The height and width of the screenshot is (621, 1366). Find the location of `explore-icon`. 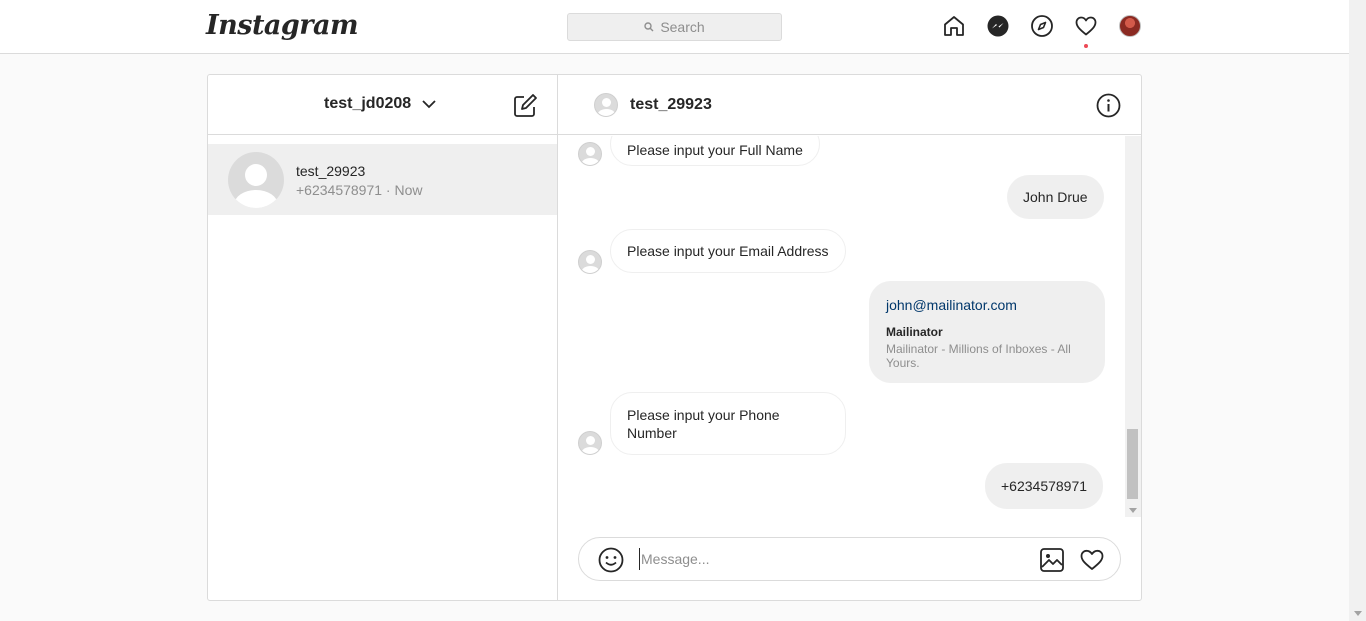

explore-icon is located at coordinates (1042, 26).